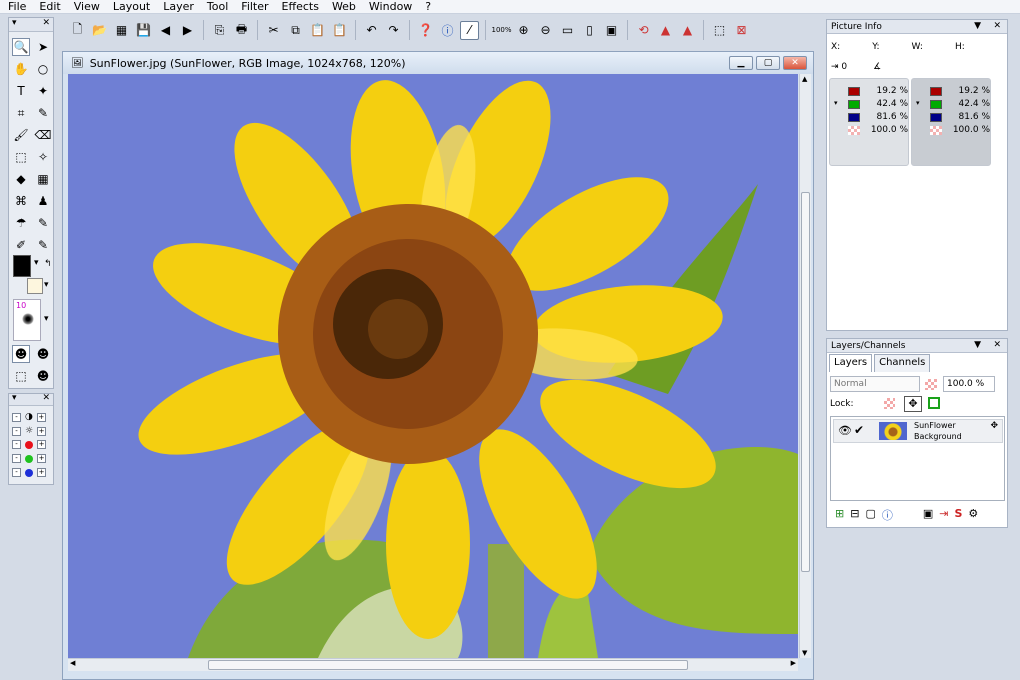 The image size is (1020, 680). What do you see at coordinates (393, 30) in the screenshot?
I see `redo-icon: ↷` at bounding box center [393, 30].